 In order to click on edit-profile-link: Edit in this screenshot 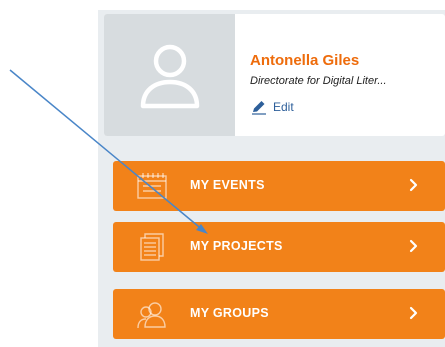, I will do `click(272, 107)`.